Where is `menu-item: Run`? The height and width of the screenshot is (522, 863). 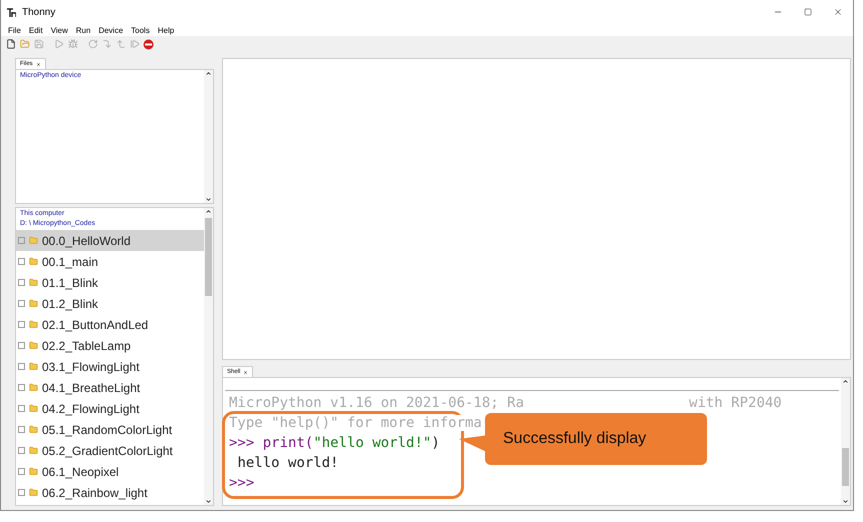 menu-item: Run is located at coordinates (83, 30).